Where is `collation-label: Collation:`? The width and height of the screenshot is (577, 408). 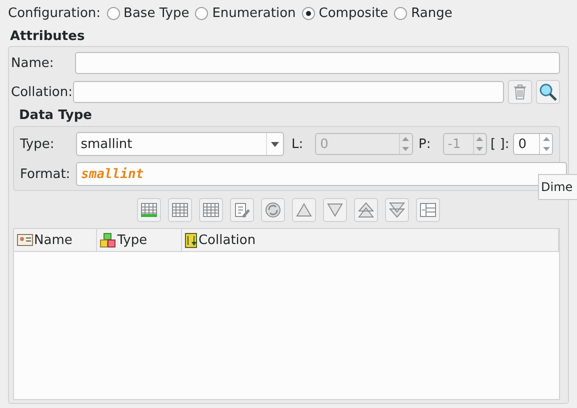
collation-label: Collation: is located at coordinates (40, 92).